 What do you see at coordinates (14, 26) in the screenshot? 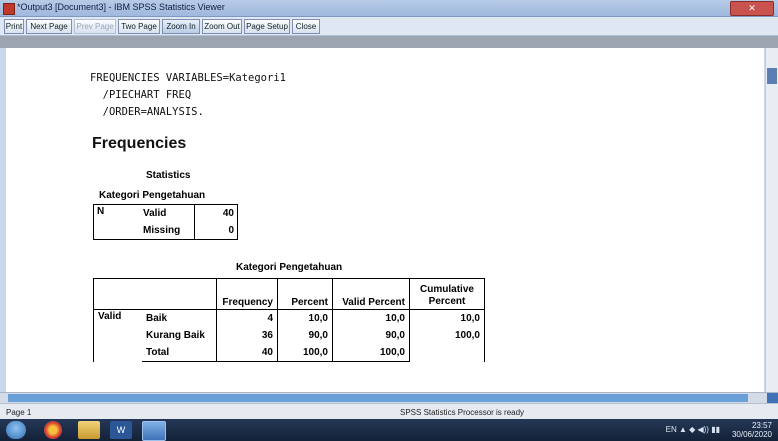
I see `print-button: Print` at bounding box center [14, 26].